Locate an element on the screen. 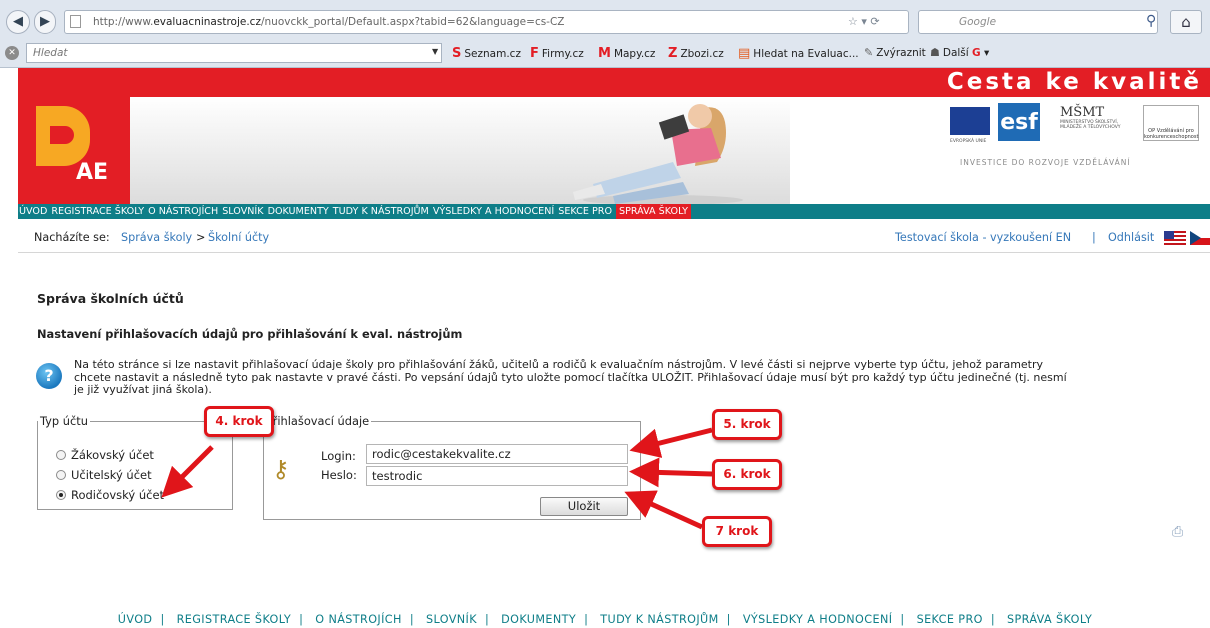  callout-step4: 4. krok is located at coordinates (239, 421).